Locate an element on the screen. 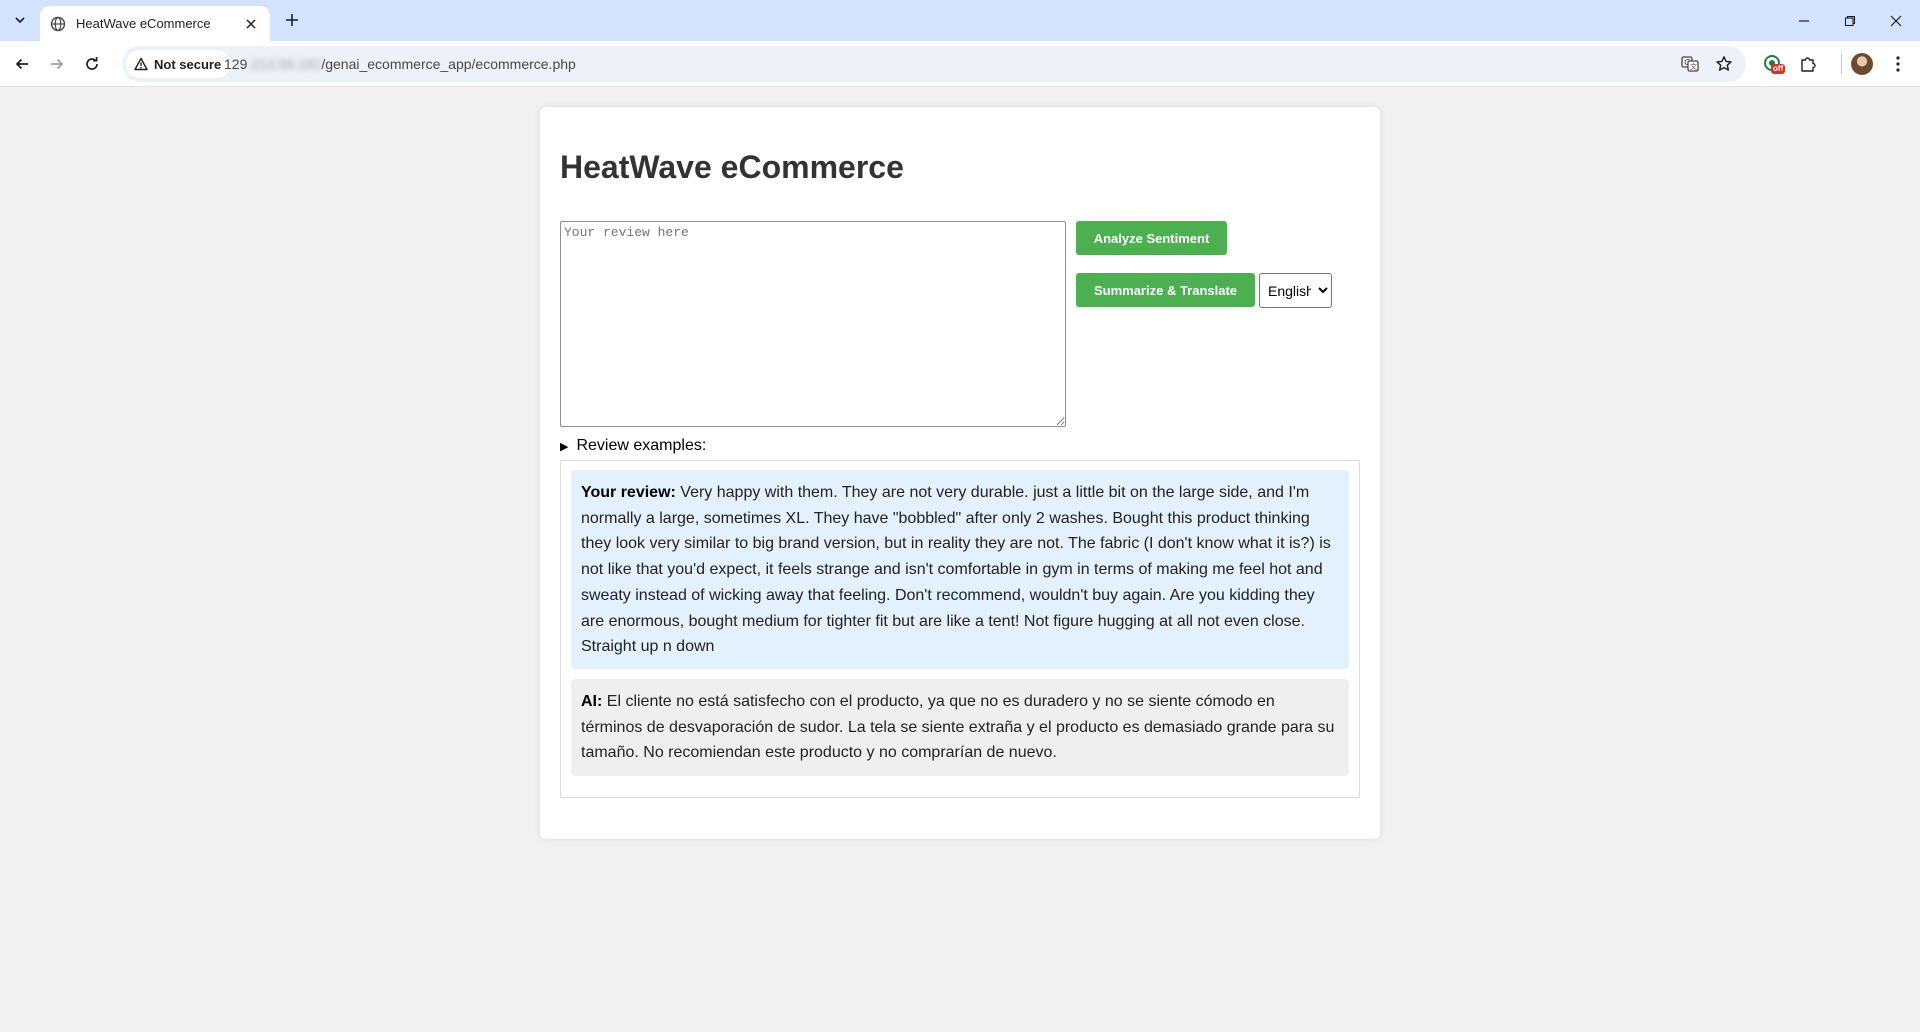  close-window-icon is located at coordinates (1896, 20).